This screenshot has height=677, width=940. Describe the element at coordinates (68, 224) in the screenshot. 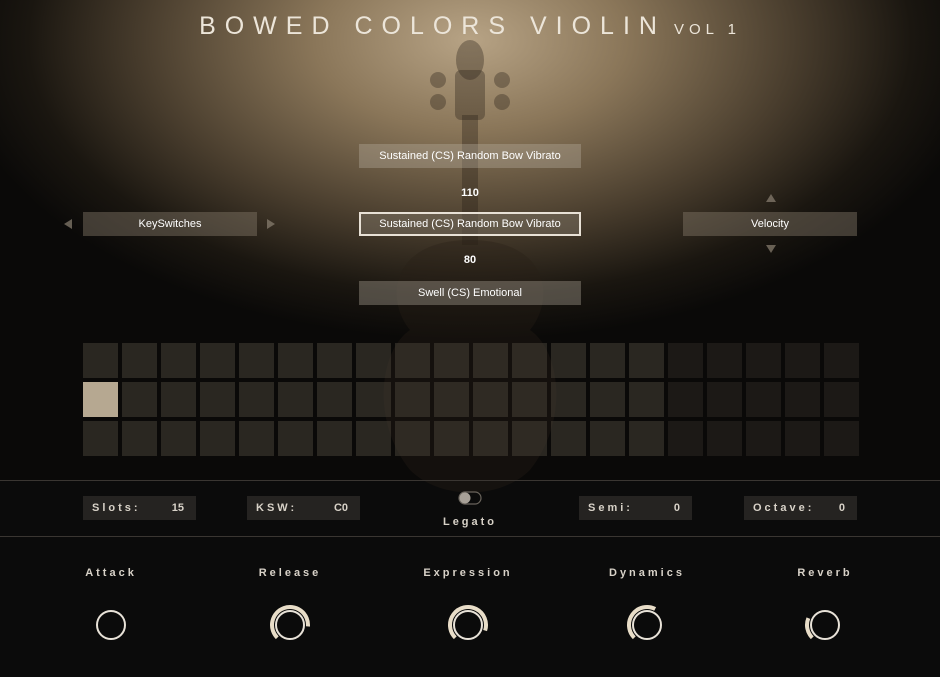

I see `arrow-left-icon` at that location.